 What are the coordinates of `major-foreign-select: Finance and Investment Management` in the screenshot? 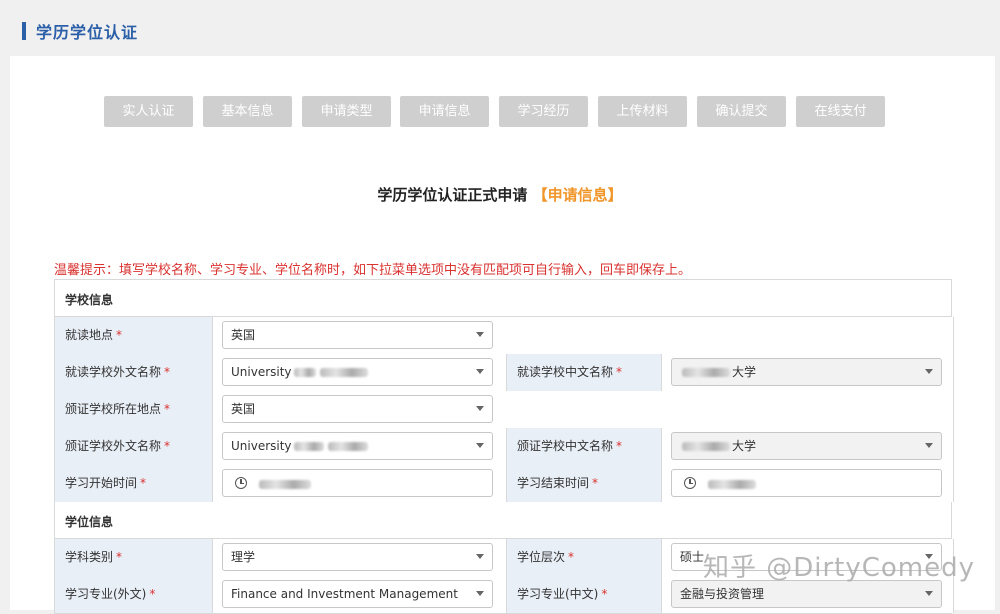 It's located at (357, 594).